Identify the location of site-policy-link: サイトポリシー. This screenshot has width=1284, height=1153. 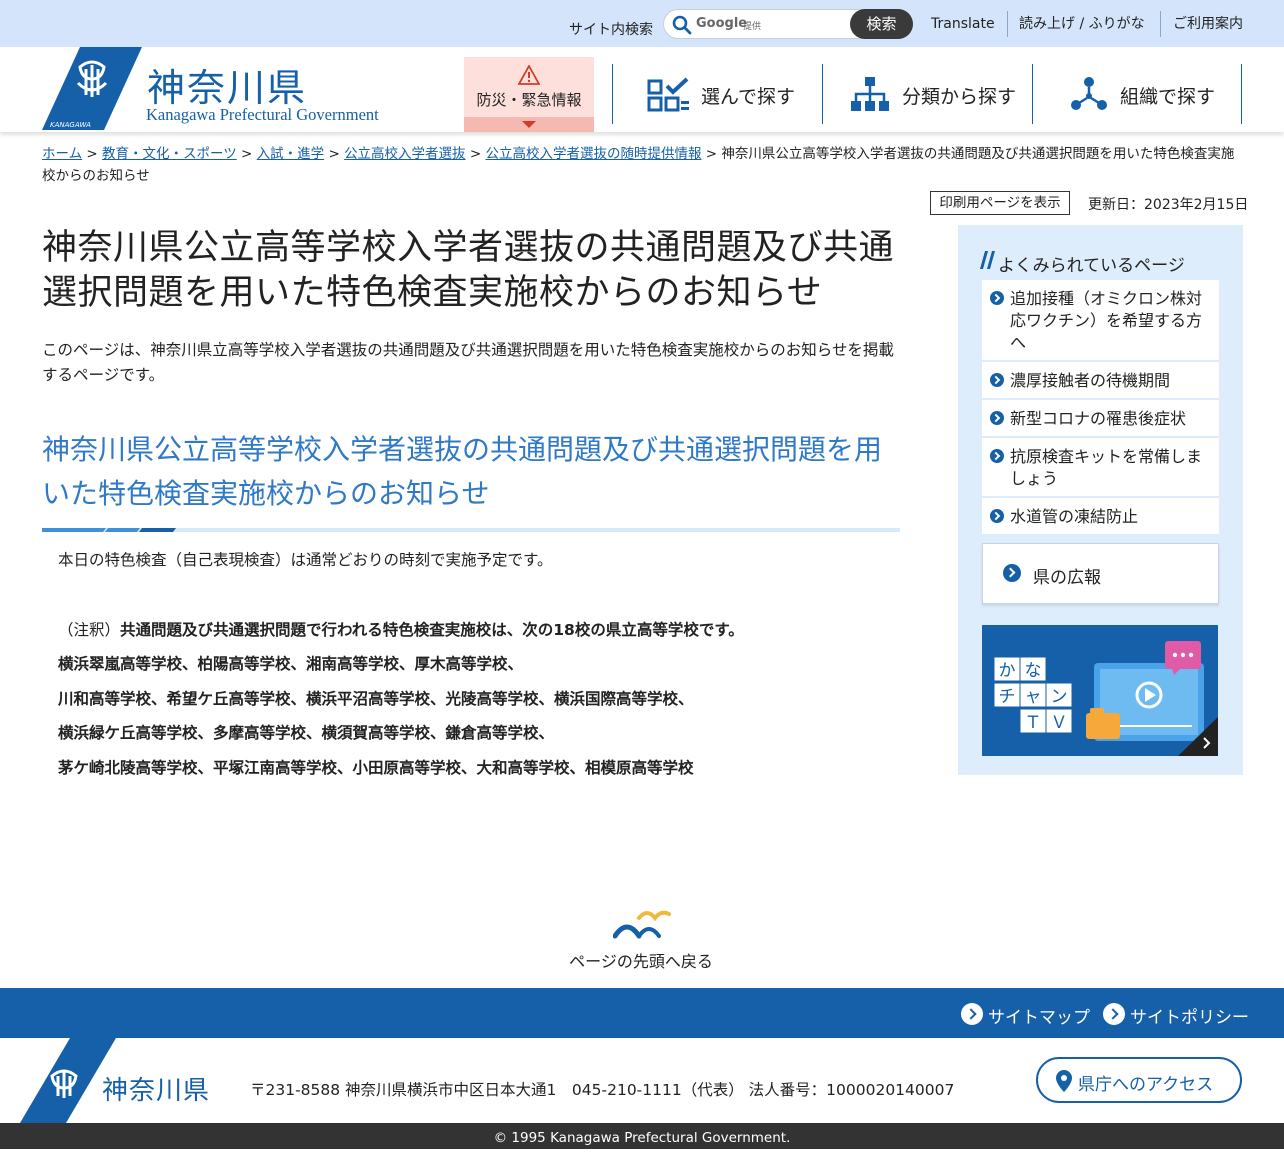
(1189, 1015).